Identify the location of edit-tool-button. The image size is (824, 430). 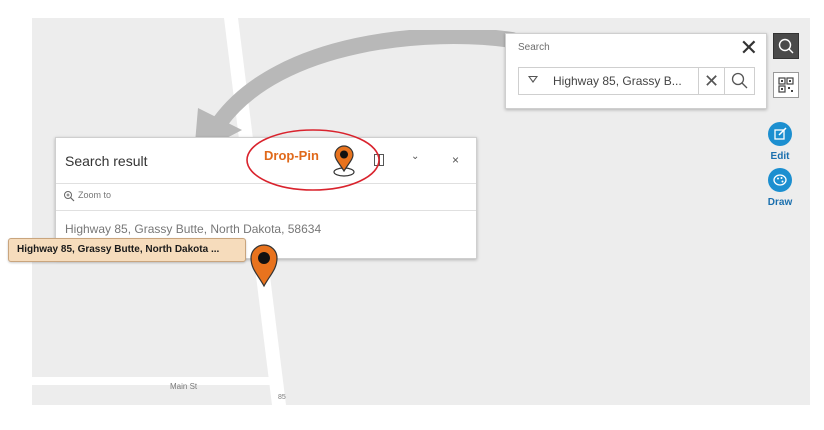
(780, 134).